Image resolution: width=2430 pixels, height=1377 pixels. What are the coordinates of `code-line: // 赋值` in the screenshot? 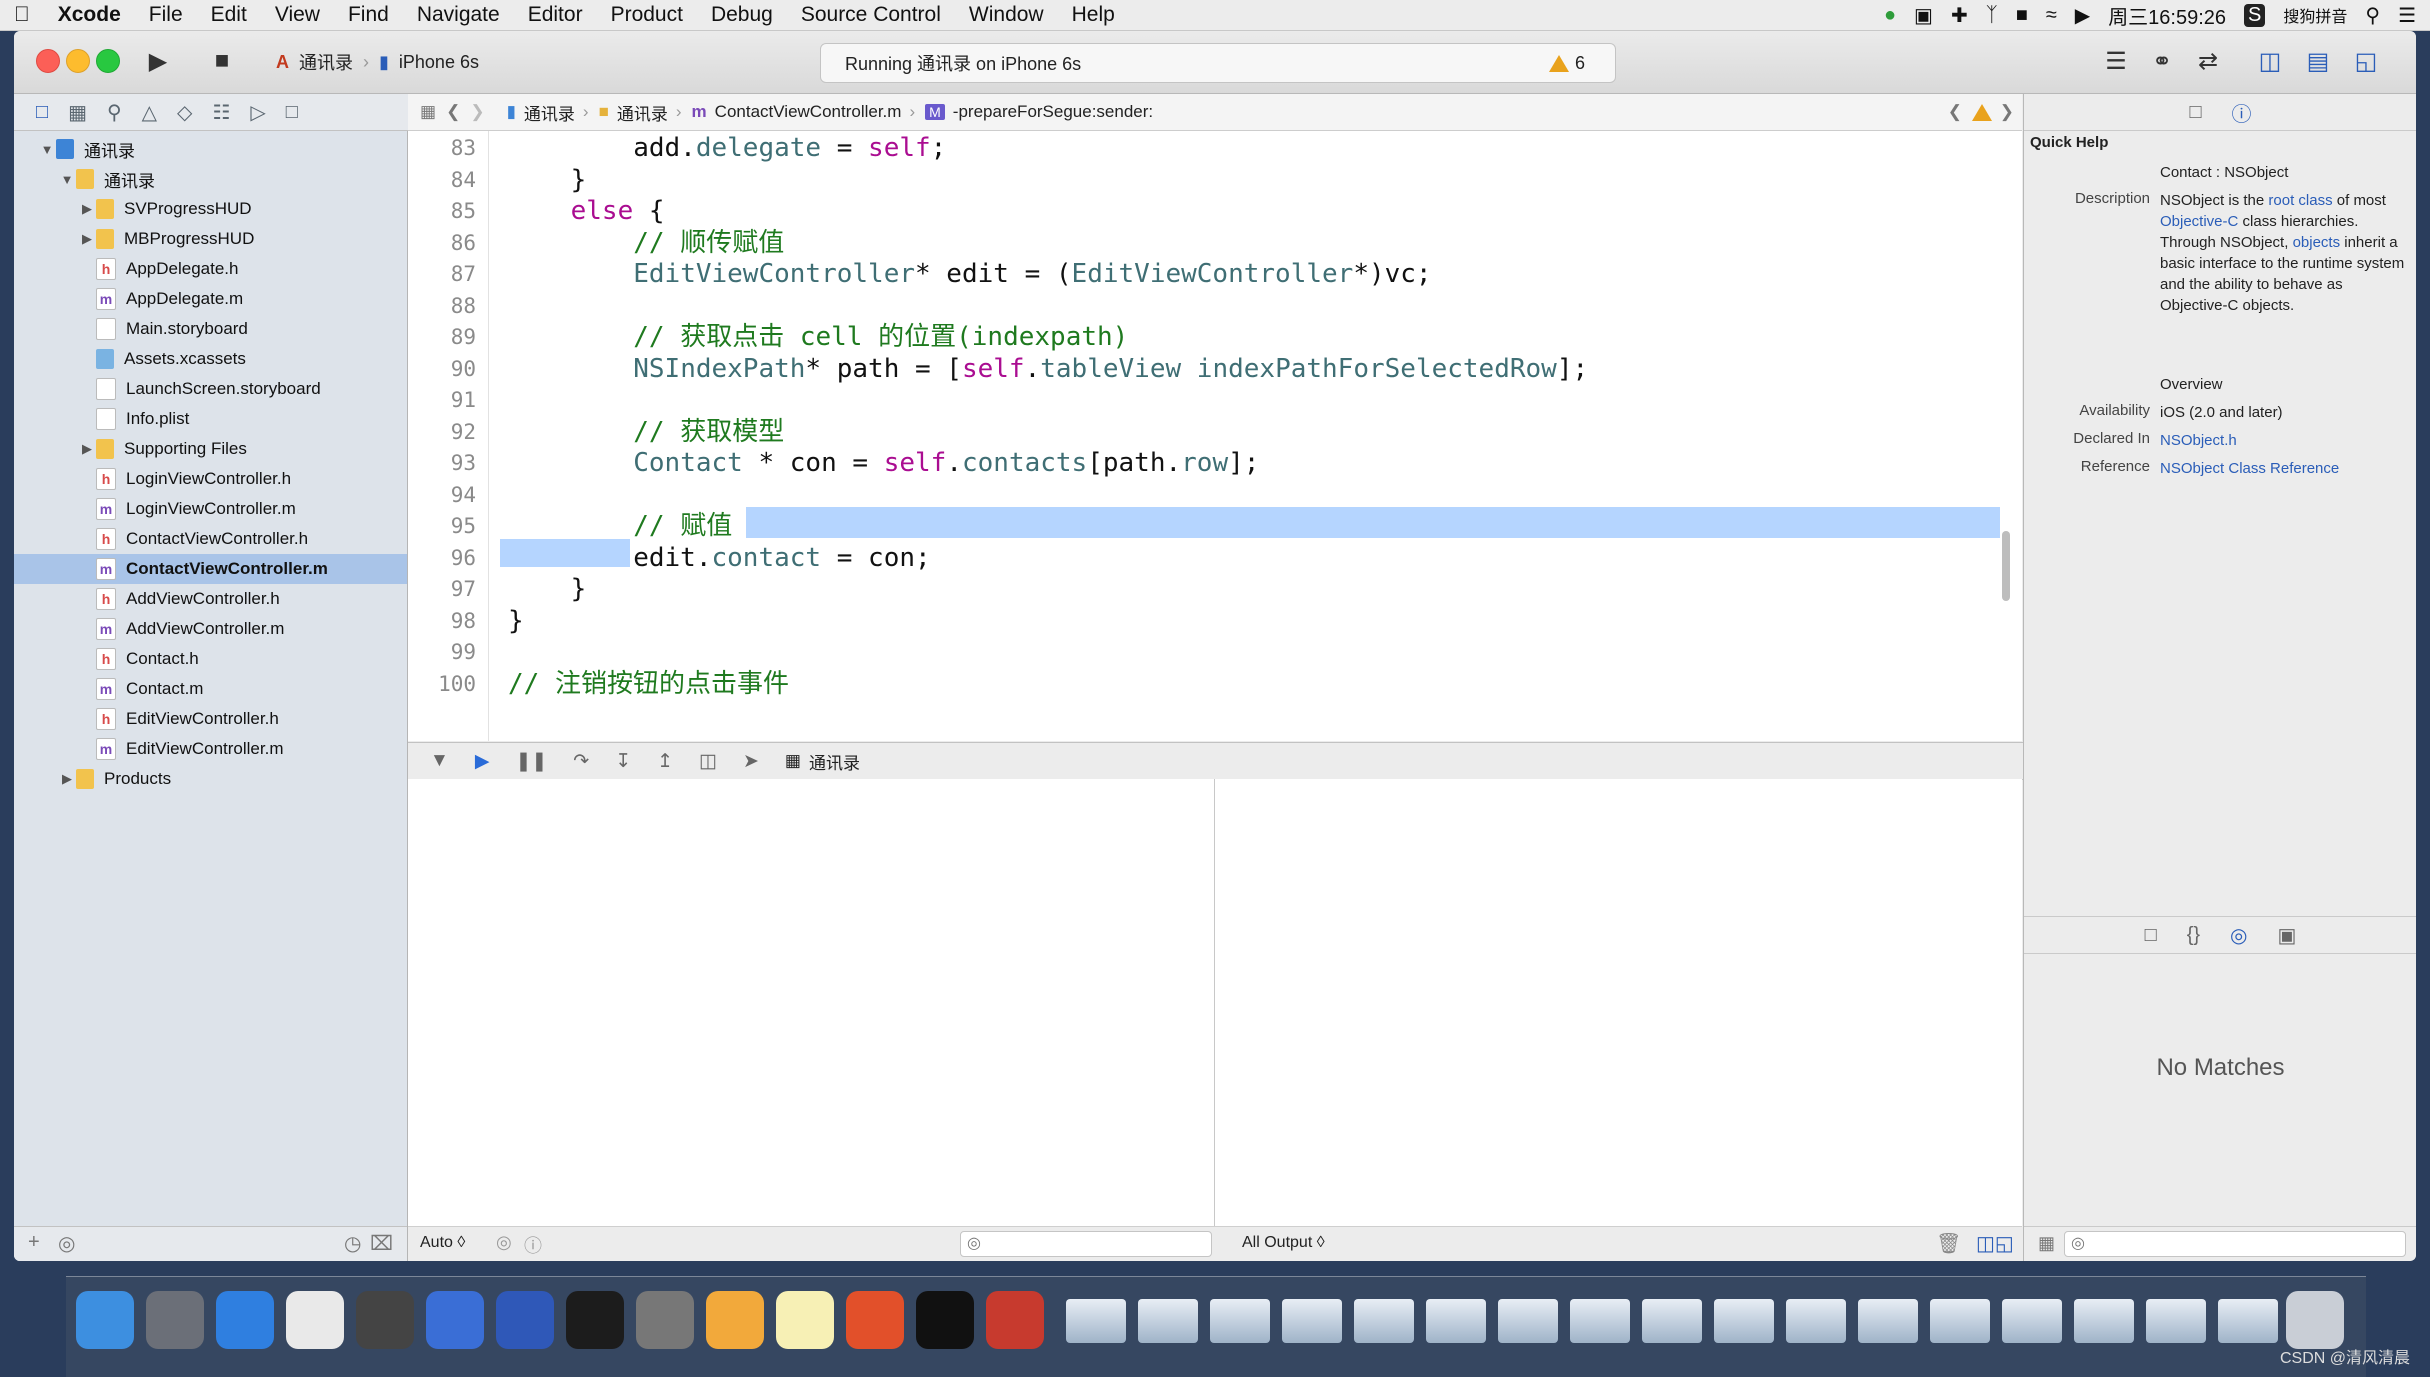 It's located at (620, 527).